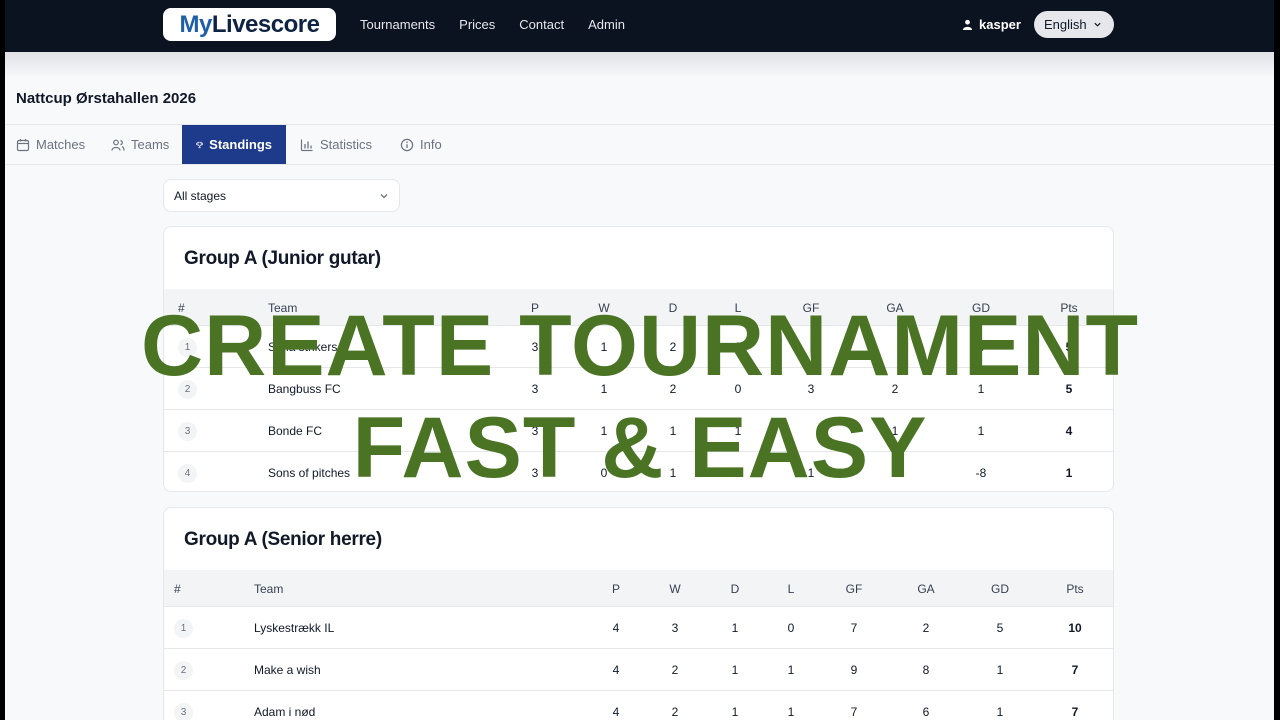  I want to click on tab-standings-label: Standings, so click(240, 144).